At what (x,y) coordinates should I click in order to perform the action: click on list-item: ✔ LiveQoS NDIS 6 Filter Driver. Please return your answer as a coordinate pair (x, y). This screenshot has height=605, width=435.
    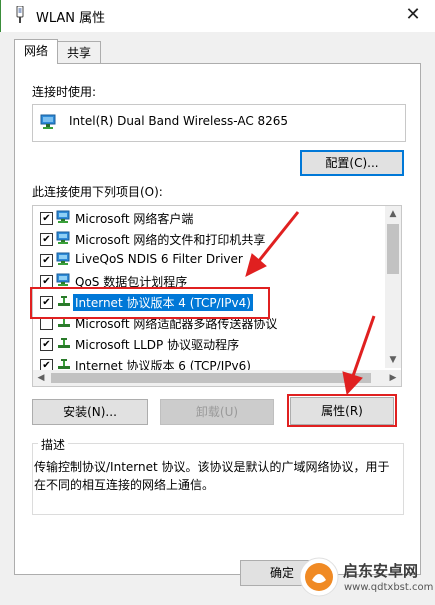
    Looking at the image, I should click on (209, 260).